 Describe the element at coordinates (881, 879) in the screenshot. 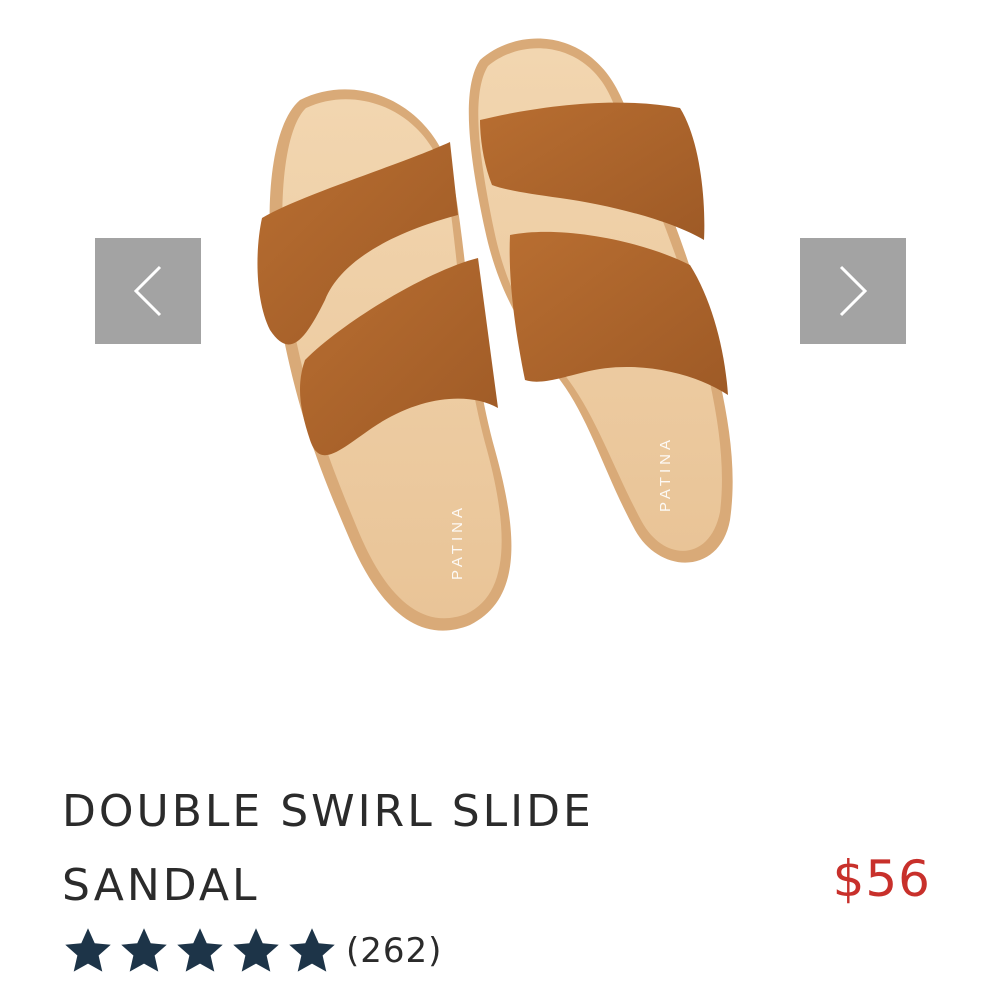

I see `product-price: $56` at that location.